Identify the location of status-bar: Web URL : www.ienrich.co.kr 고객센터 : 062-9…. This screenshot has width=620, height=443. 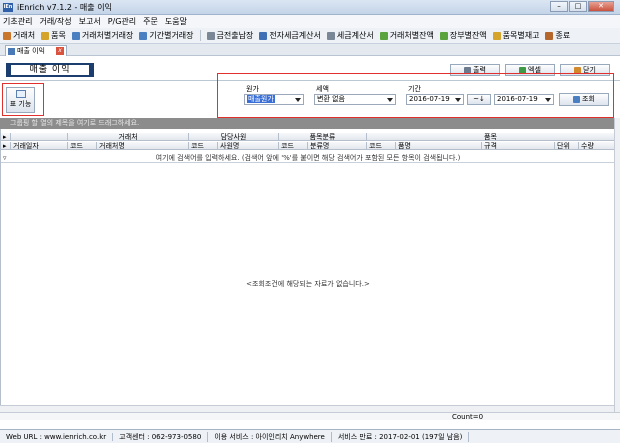
(310, 436).